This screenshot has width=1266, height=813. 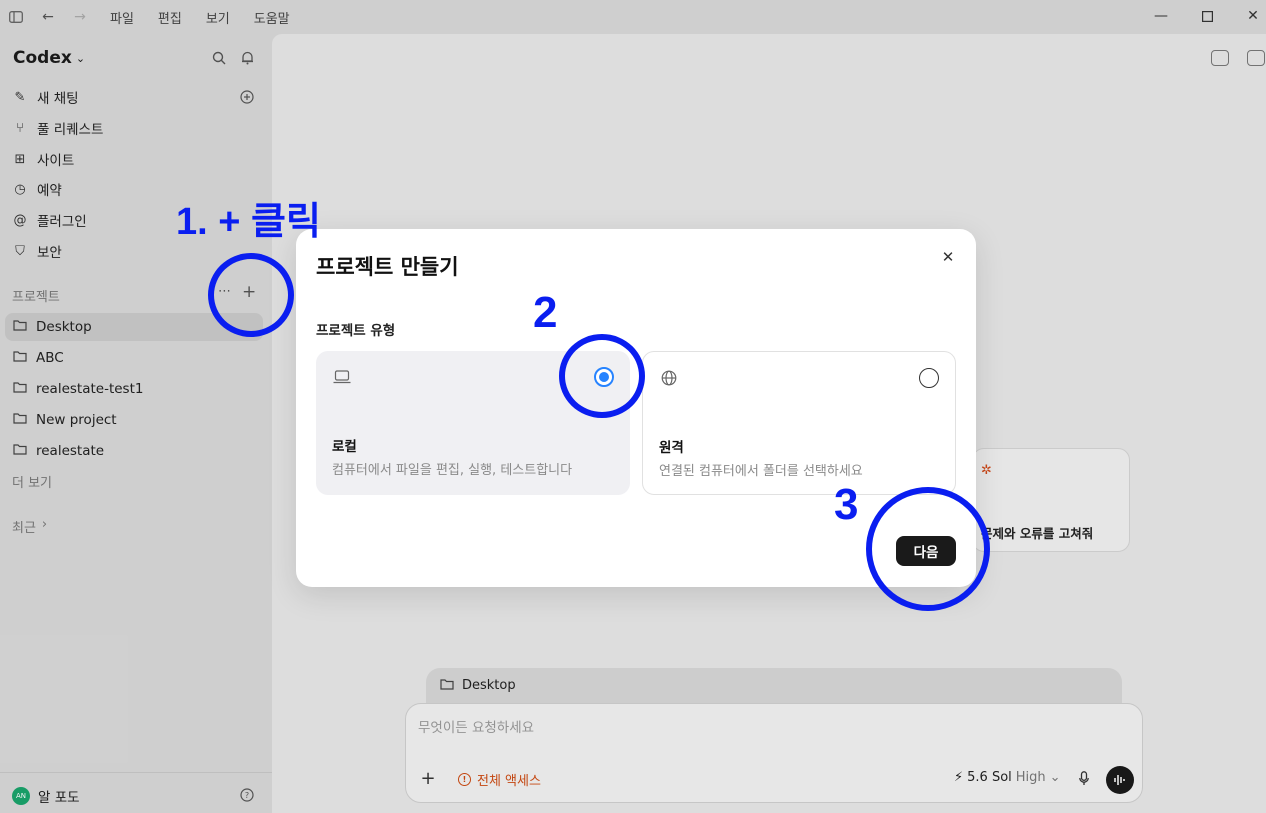 What do you see at coordinates (846, 504) in the screenshot?
I see `annotation-step3-label: 3` at bounding box center [846, 504].